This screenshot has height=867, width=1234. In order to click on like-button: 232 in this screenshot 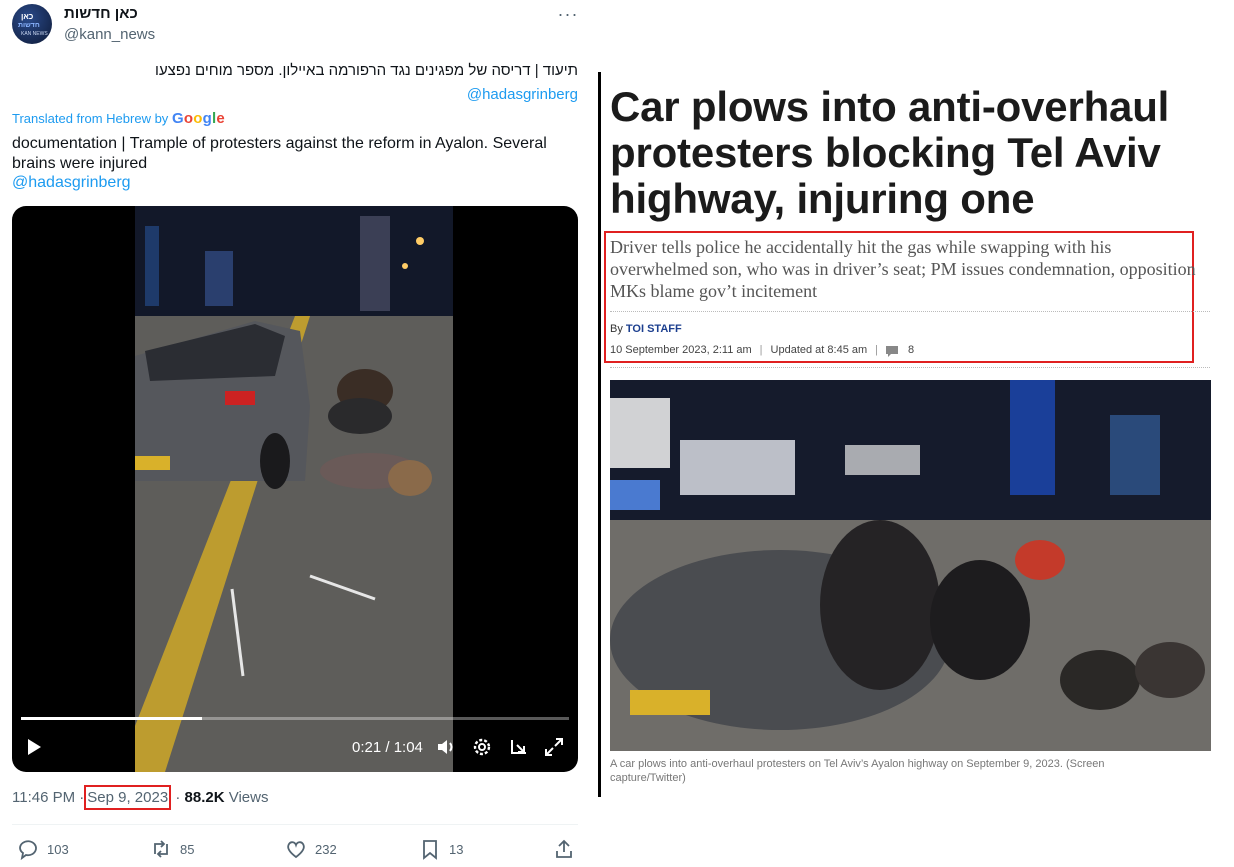, I will do `click(311, 849)`.